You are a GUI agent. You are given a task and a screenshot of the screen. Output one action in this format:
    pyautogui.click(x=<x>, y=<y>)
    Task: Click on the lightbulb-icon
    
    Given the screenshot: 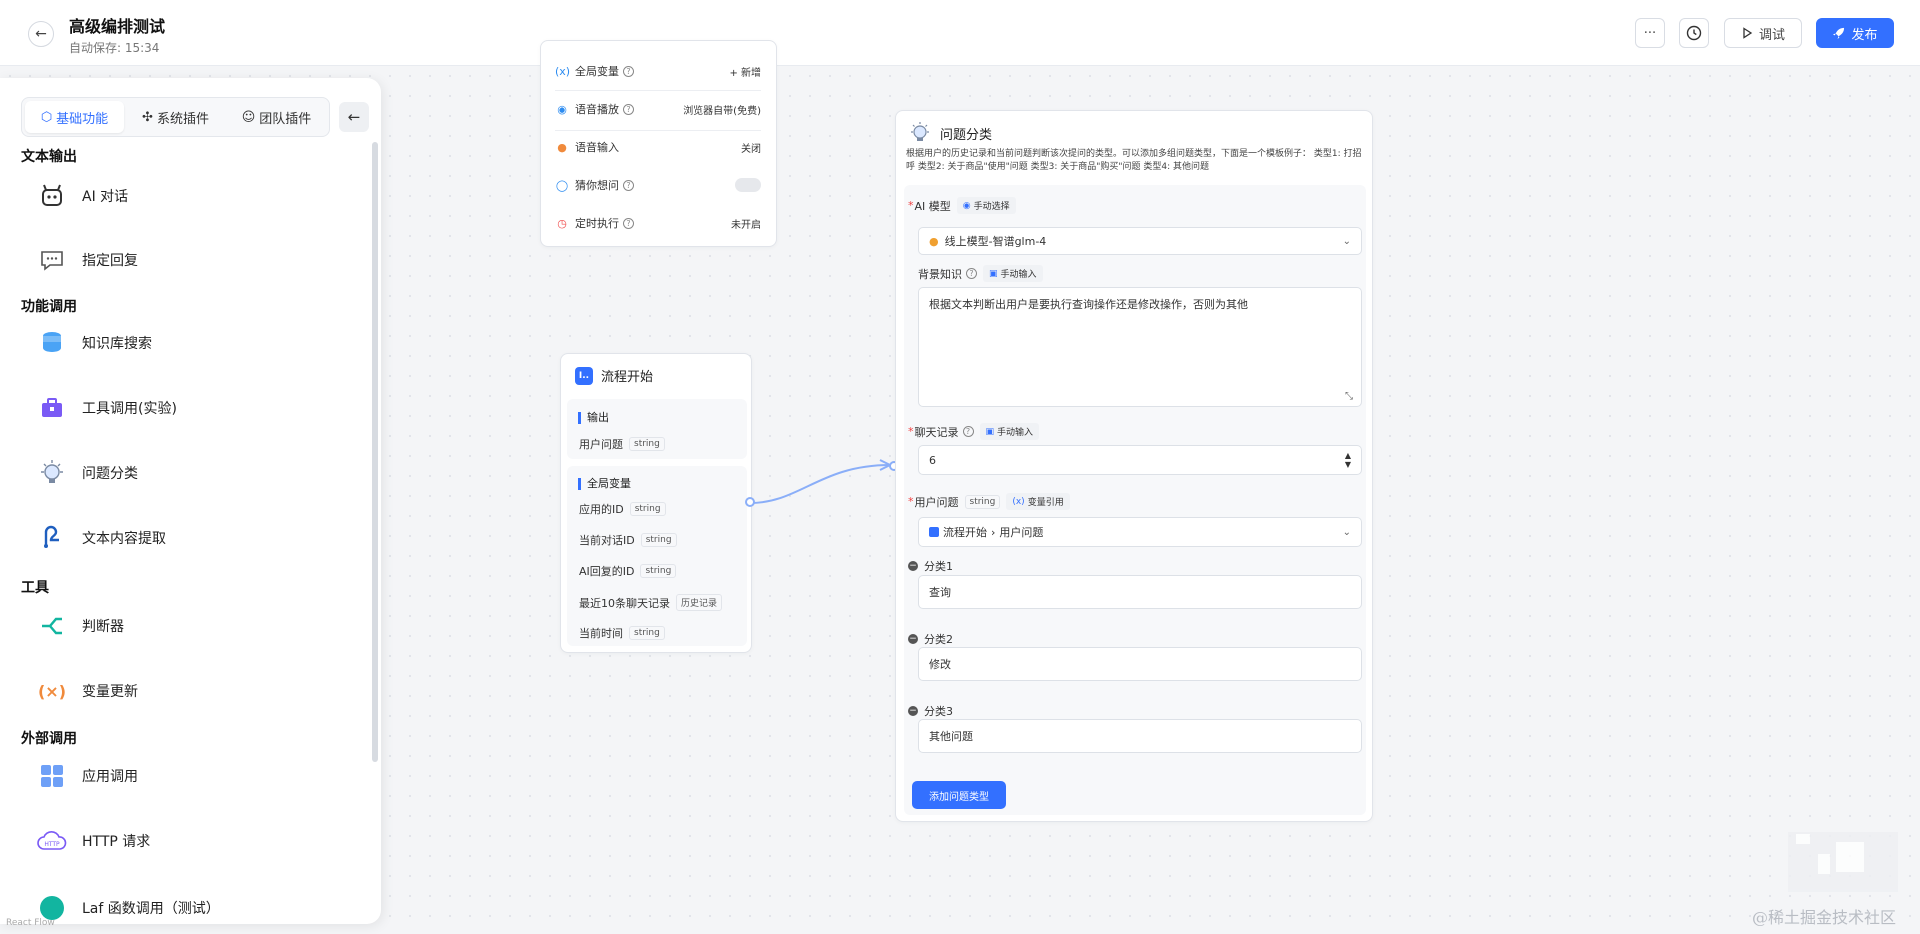 What is the action you would take?
    pyautogui.click(x=920, y=131)
    